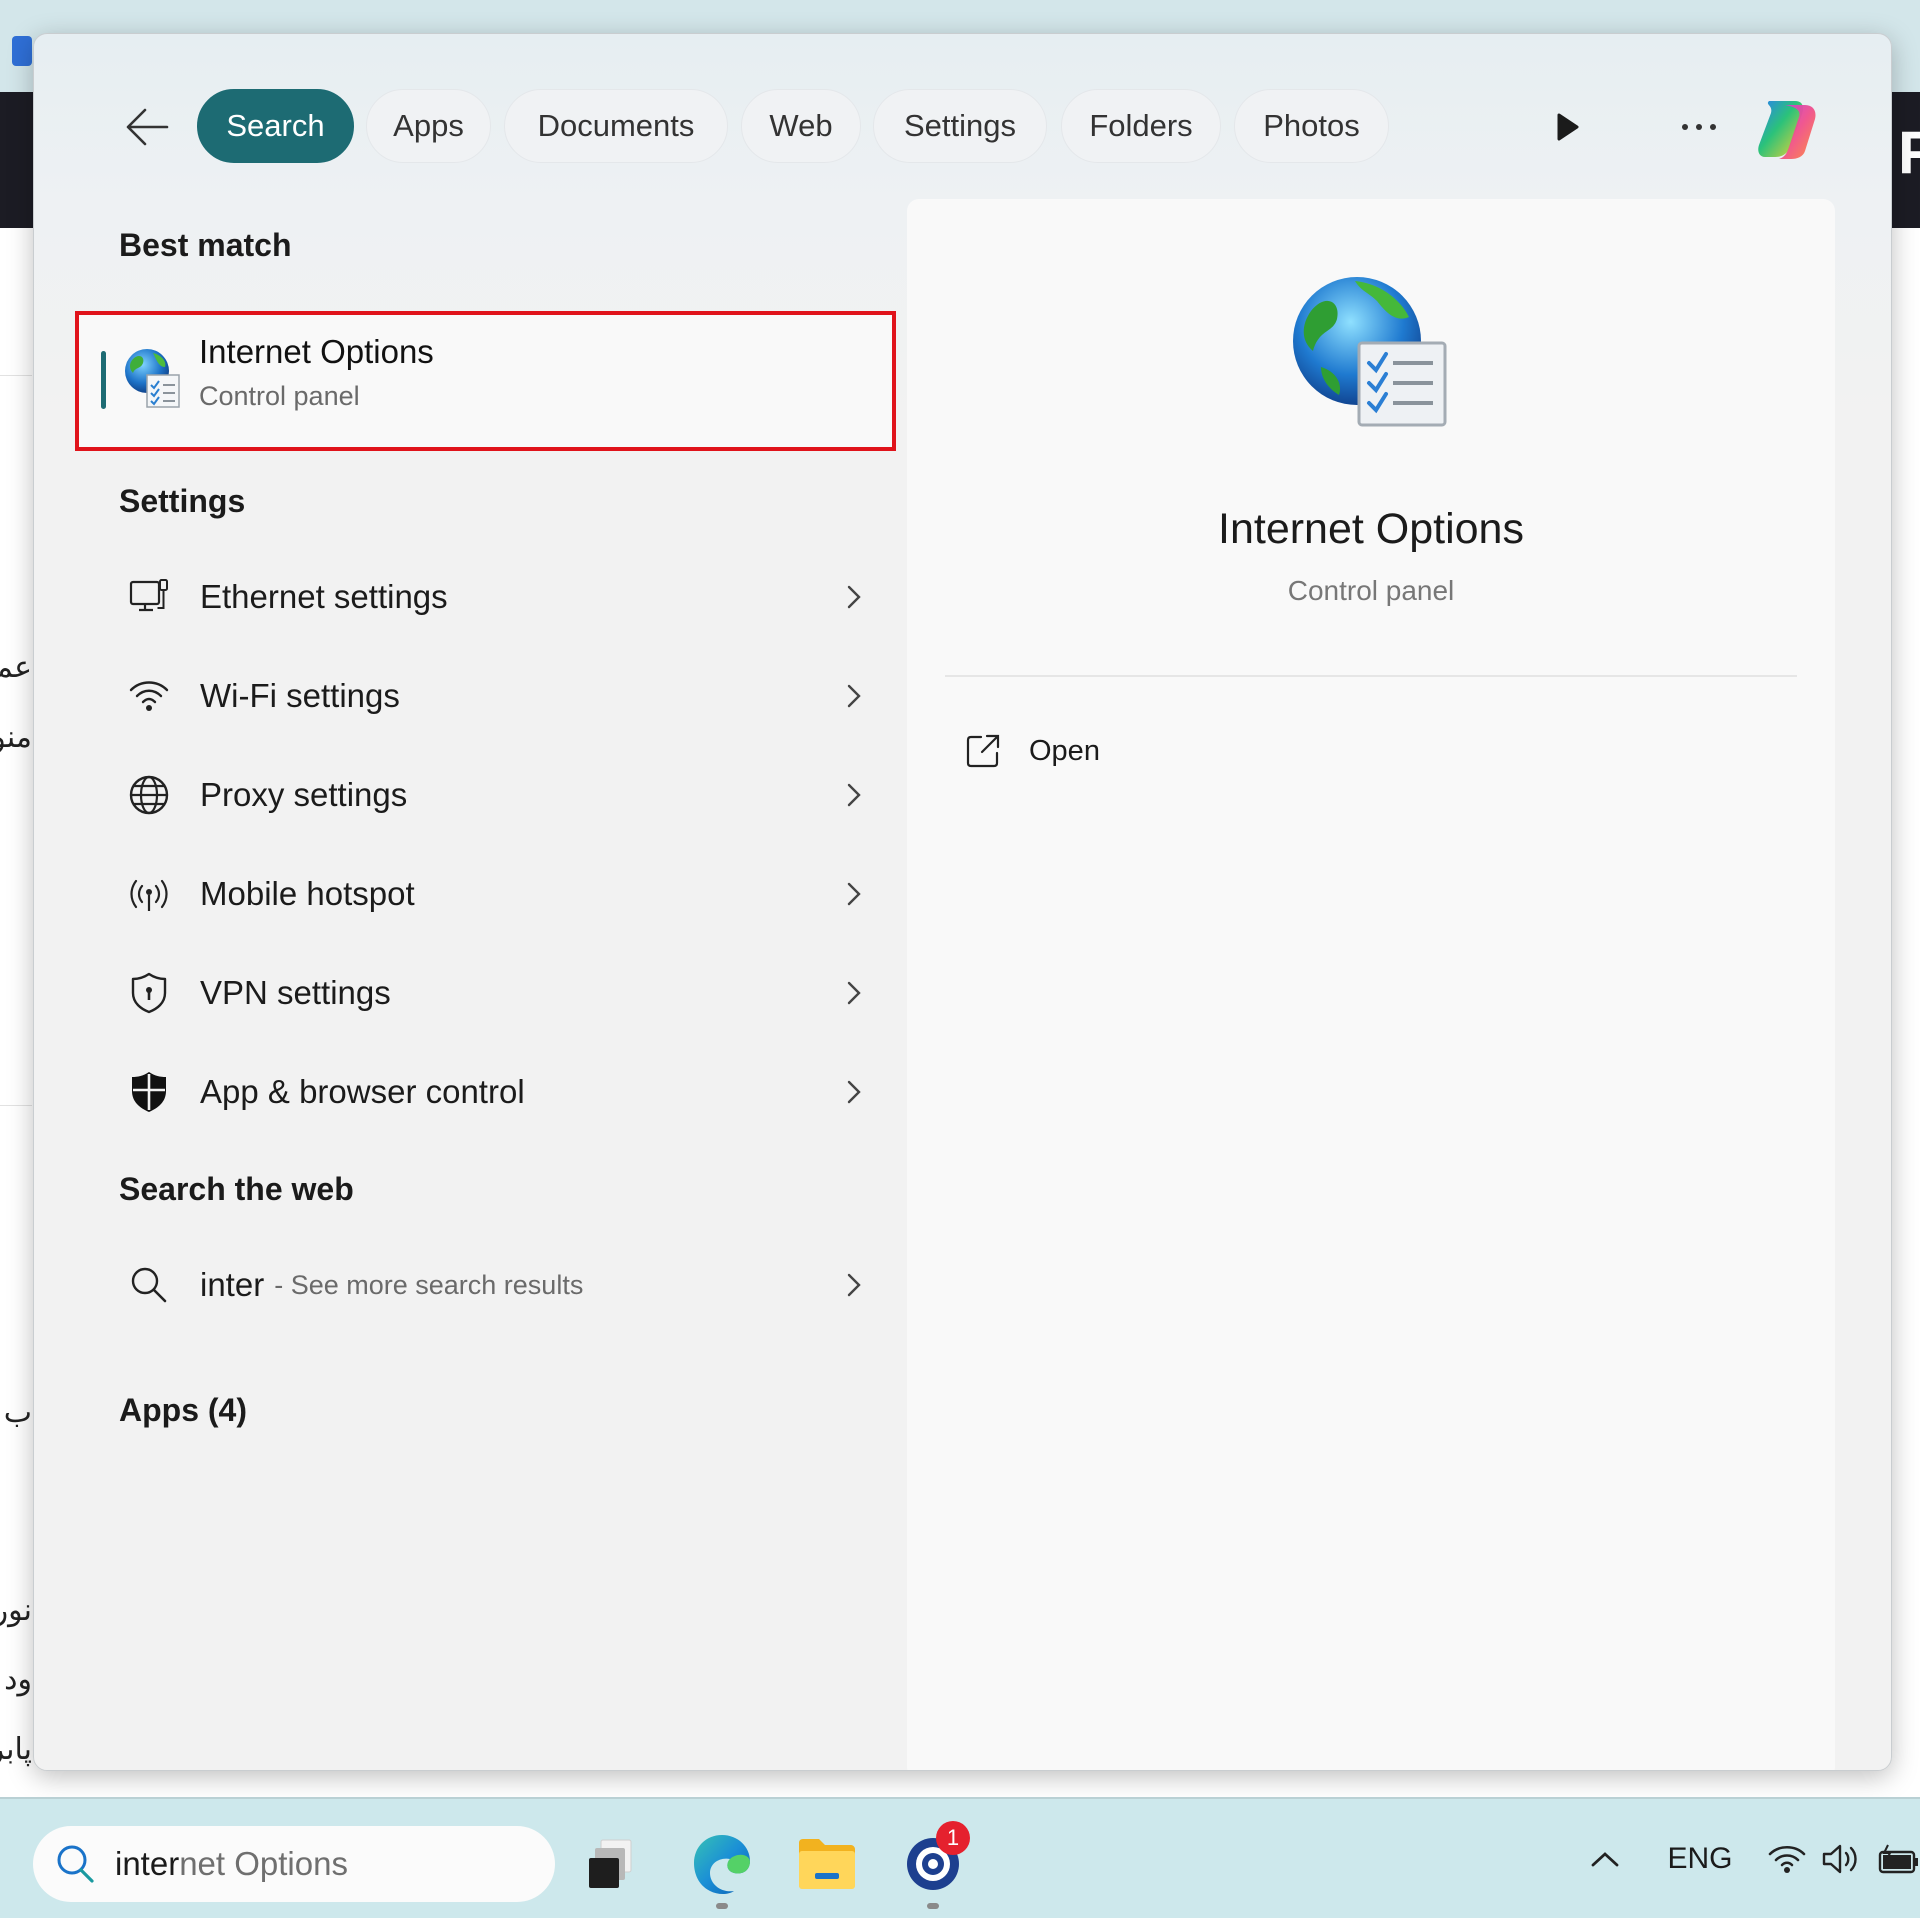 This screenshot has height=1918, width=1920. What do you see at coordinates (1141, 126) in the screenshot?
I see `tab-folders: Folders` at bounding box center [1141, 126].